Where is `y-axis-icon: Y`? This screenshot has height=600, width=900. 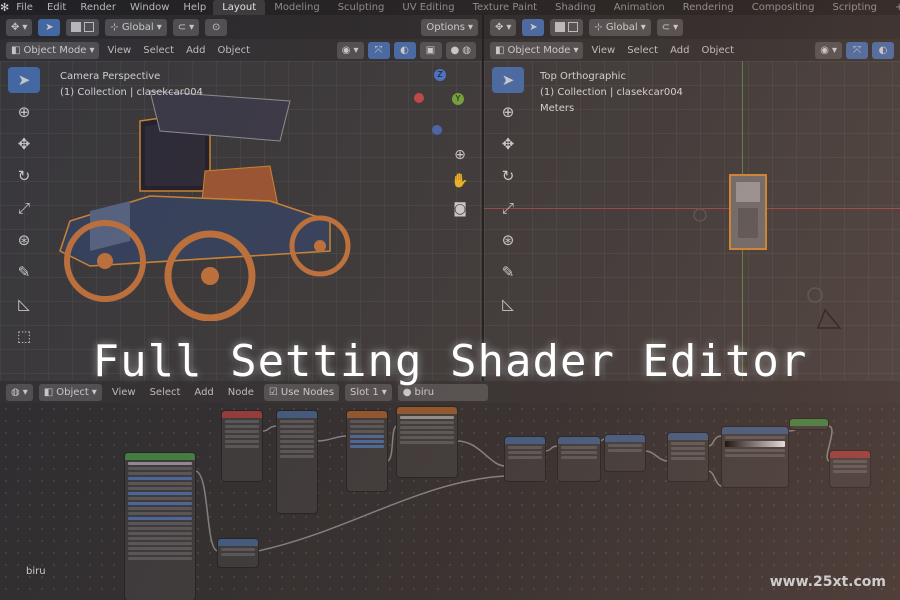
y-axis-icon: Y is located at coordinates (458, 99).